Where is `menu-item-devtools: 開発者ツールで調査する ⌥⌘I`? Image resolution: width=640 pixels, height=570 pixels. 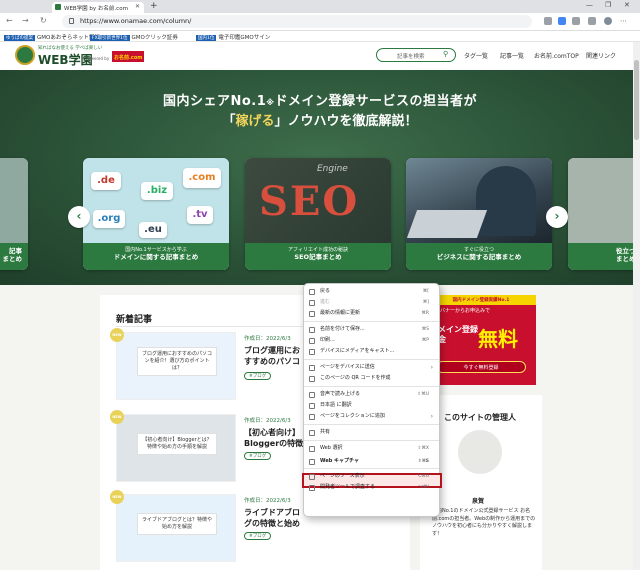 menu-item-devtools: 開発者ツールで調査する ⌥⌘I is located at coordinates (371, 487).